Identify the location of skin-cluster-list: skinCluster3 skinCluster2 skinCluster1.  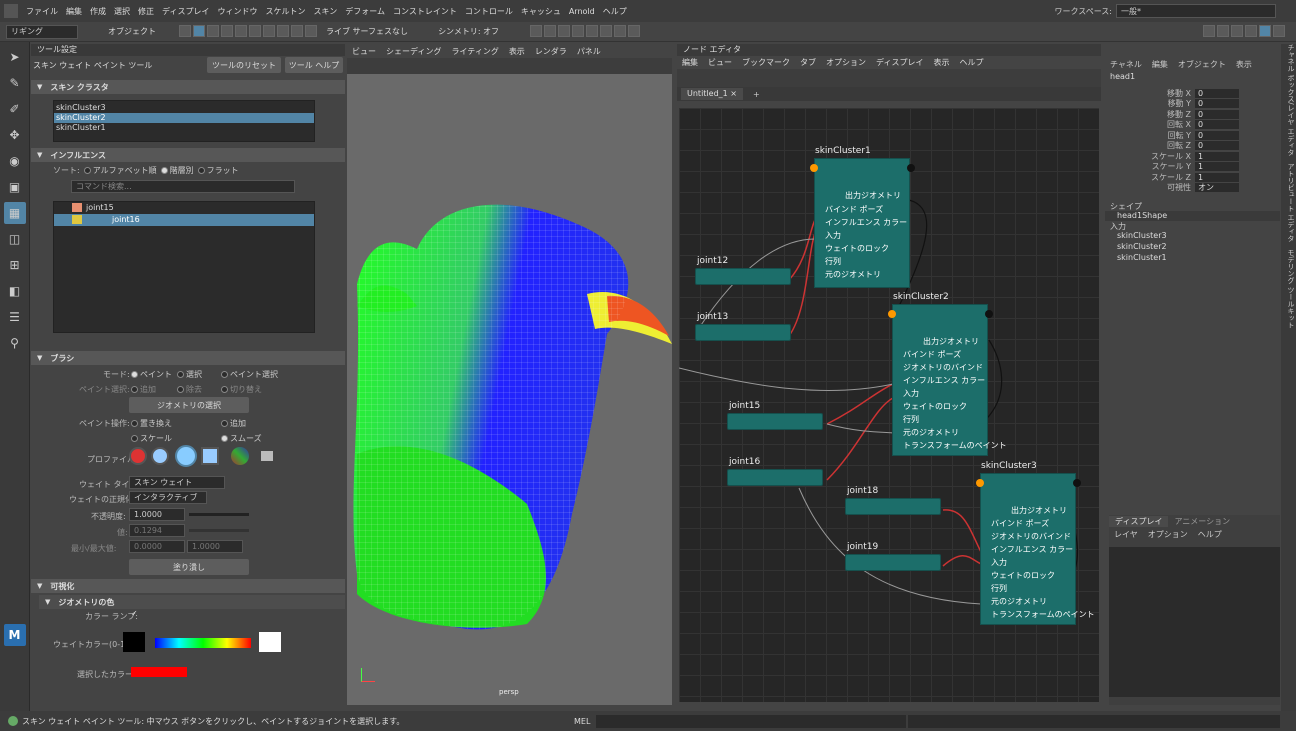
(184, 121).